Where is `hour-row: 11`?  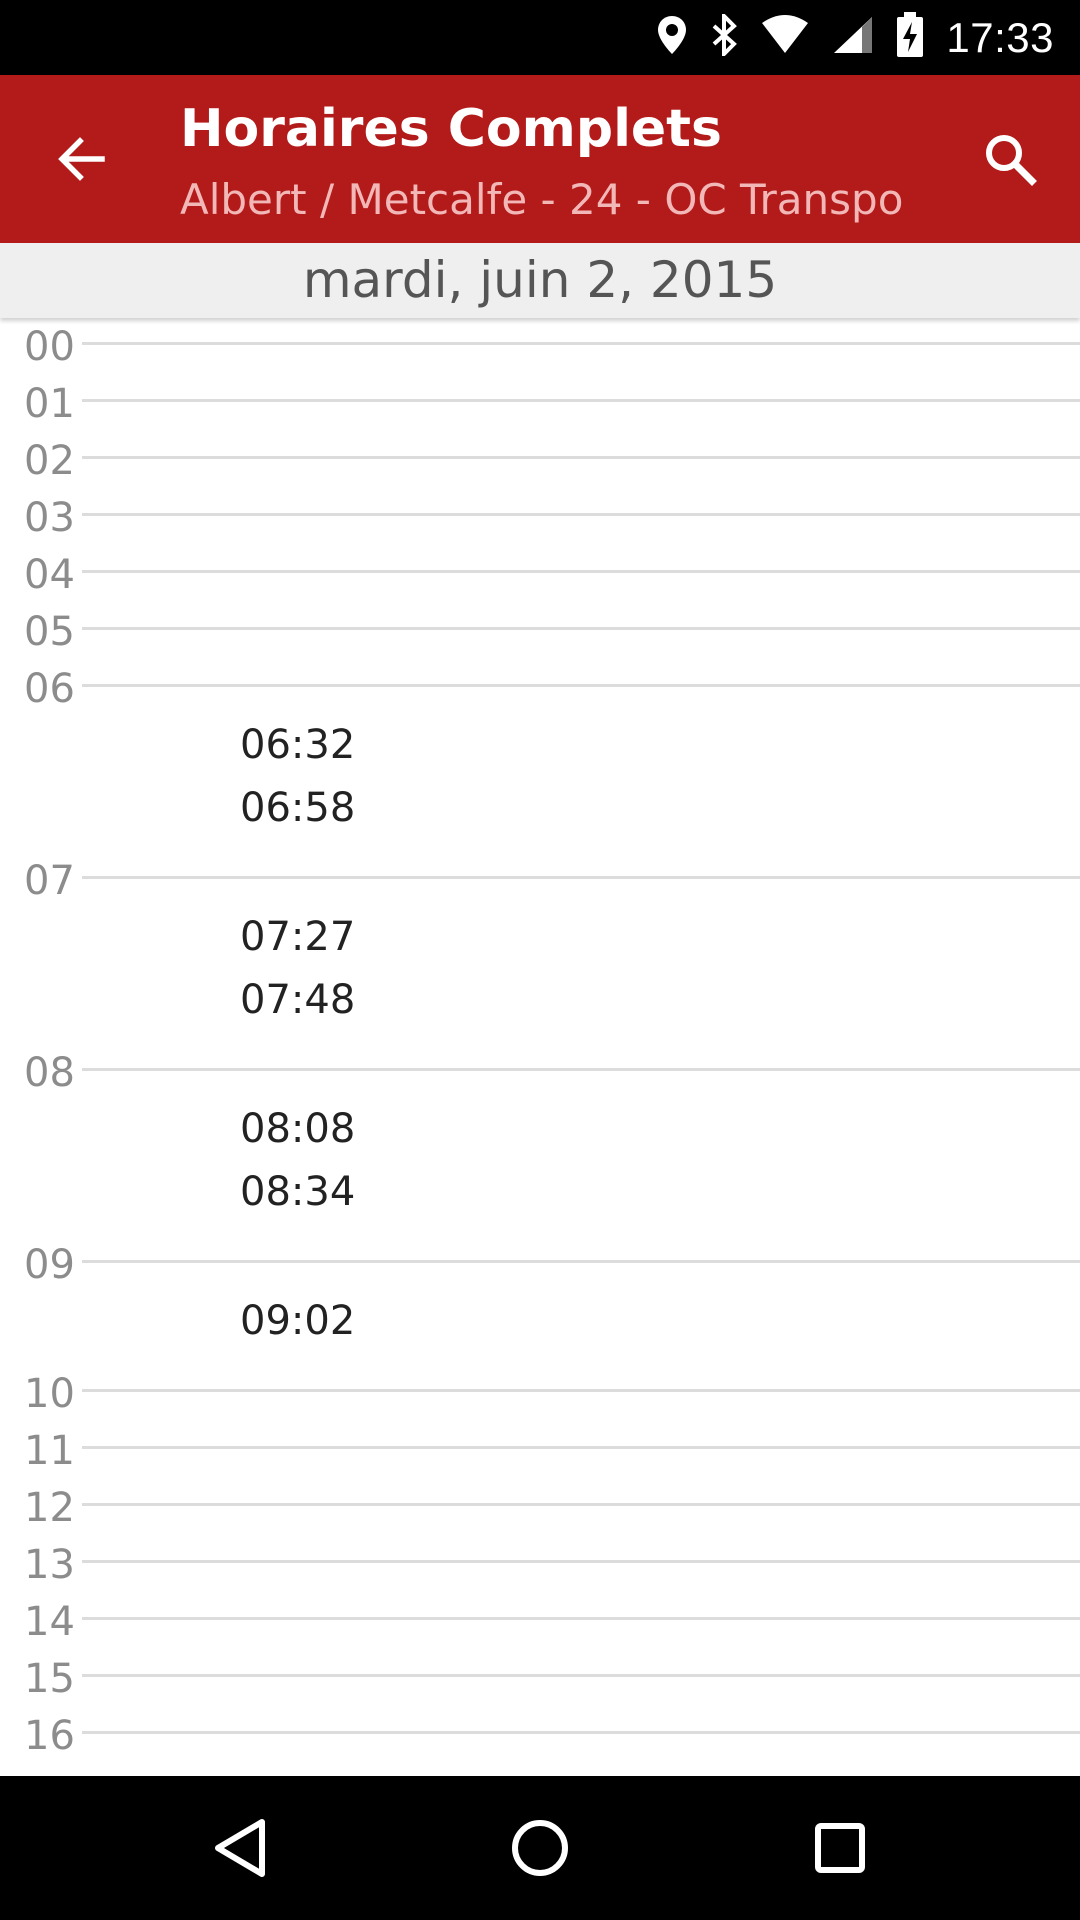 hour-row: 11 is located at coordinates (540, 1450).